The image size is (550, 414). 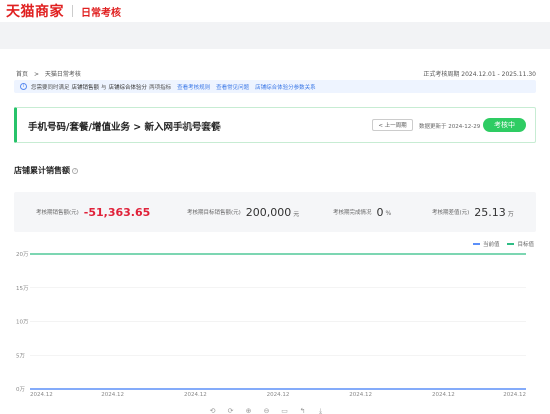 What do you see at coordinates (284, 410) in the screenshot?
I see `data-view-icon: ▭` at bounding box center [284, 410].